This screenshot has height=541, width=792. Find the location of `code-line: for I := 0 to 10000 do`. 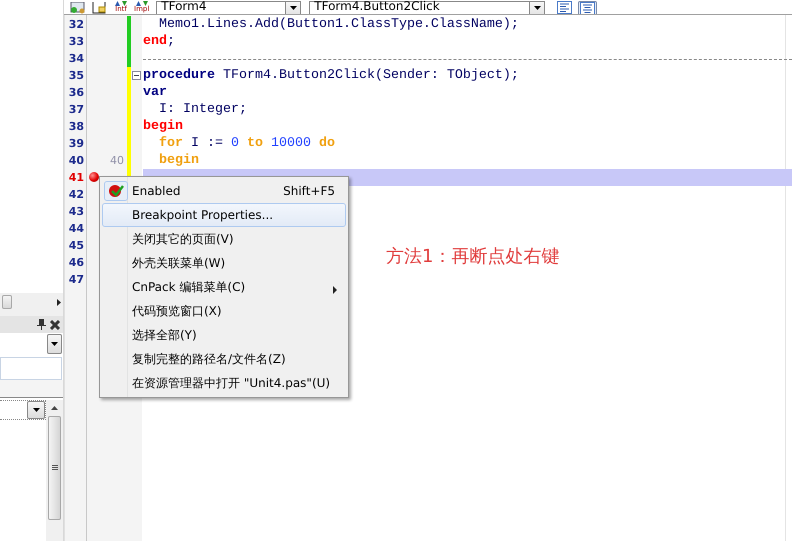

code-line: for I := 0 to 10000 do is located at coordinates (246, 143).